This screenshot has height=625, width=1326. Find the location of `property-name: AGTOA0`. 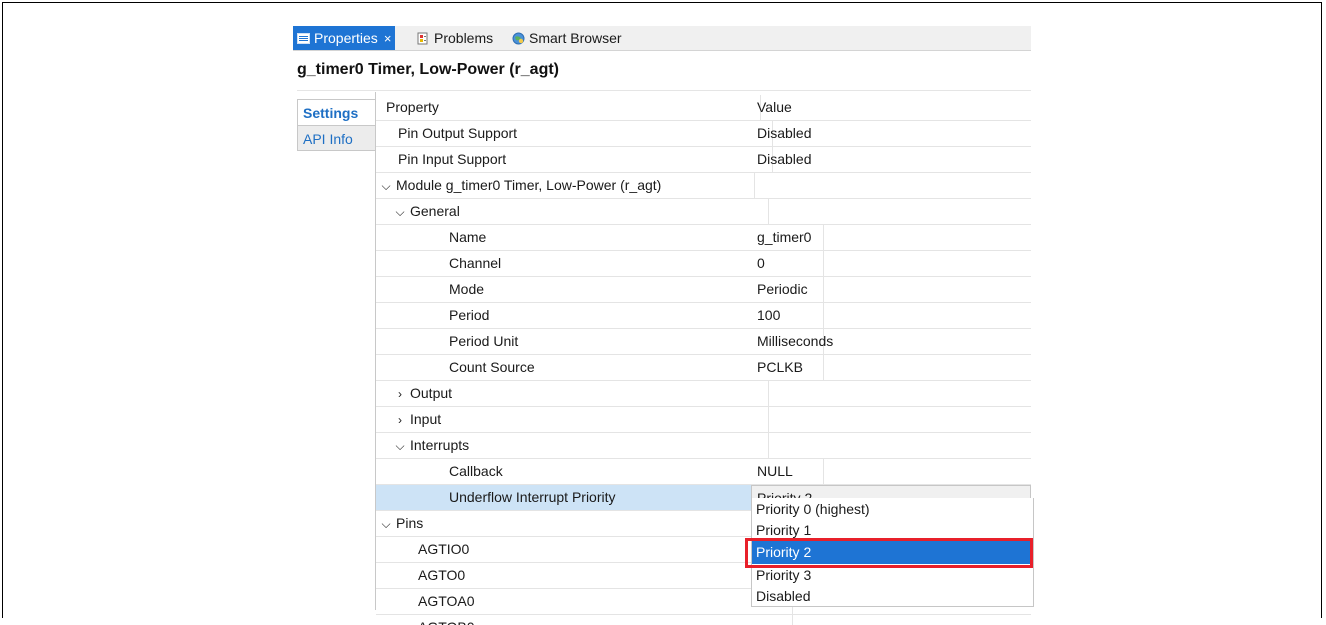

property-name: AGTOA0 is located at coordinates (584, 601).